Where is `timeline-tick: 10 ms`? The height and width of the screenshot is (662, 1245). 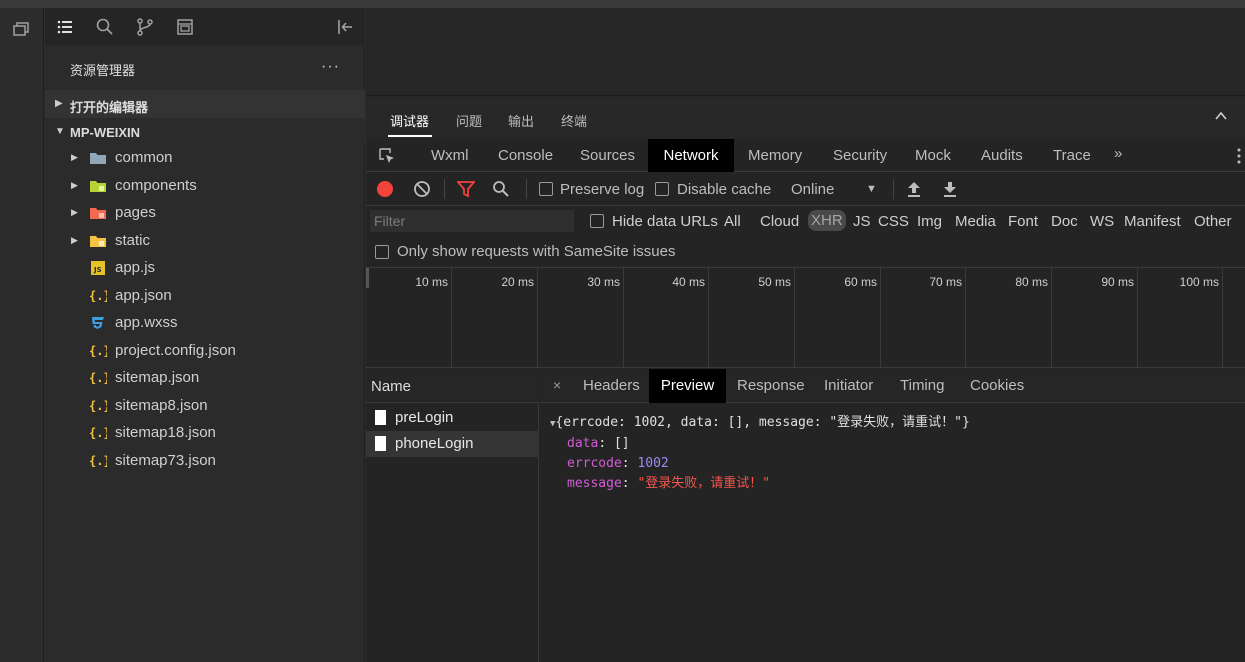
timeline-tick: 10 ms is located at coordinates (409, 318).